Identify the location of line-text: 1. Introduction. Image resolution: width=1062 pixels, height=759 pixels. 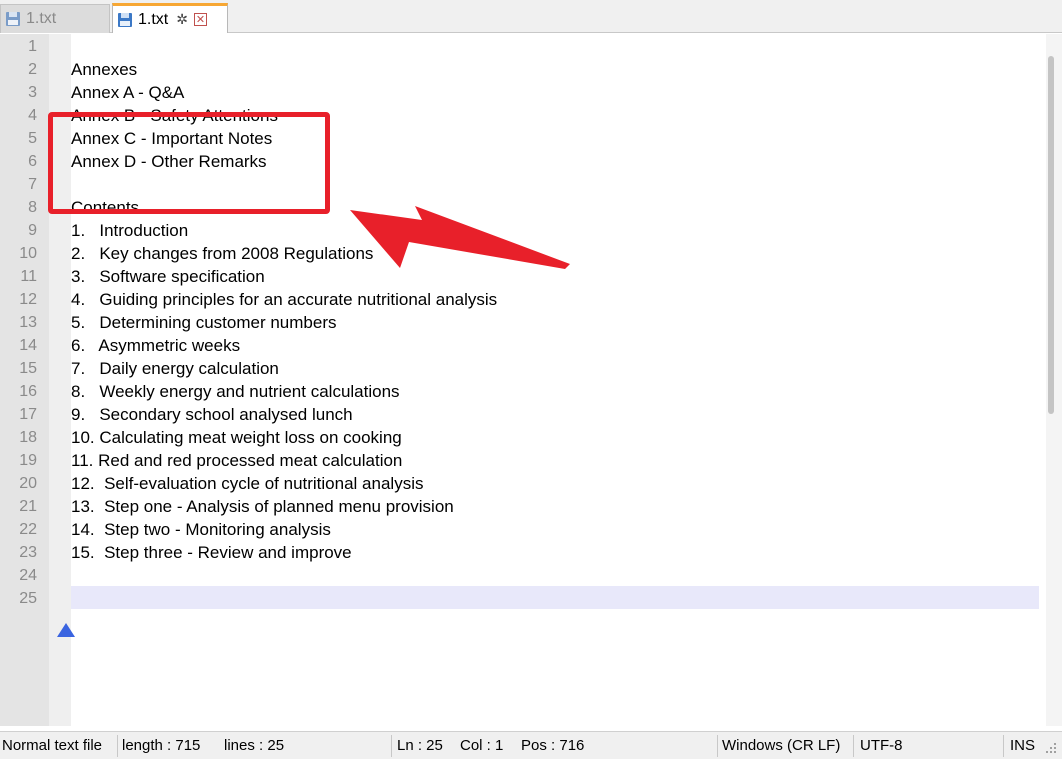
(130, 230).